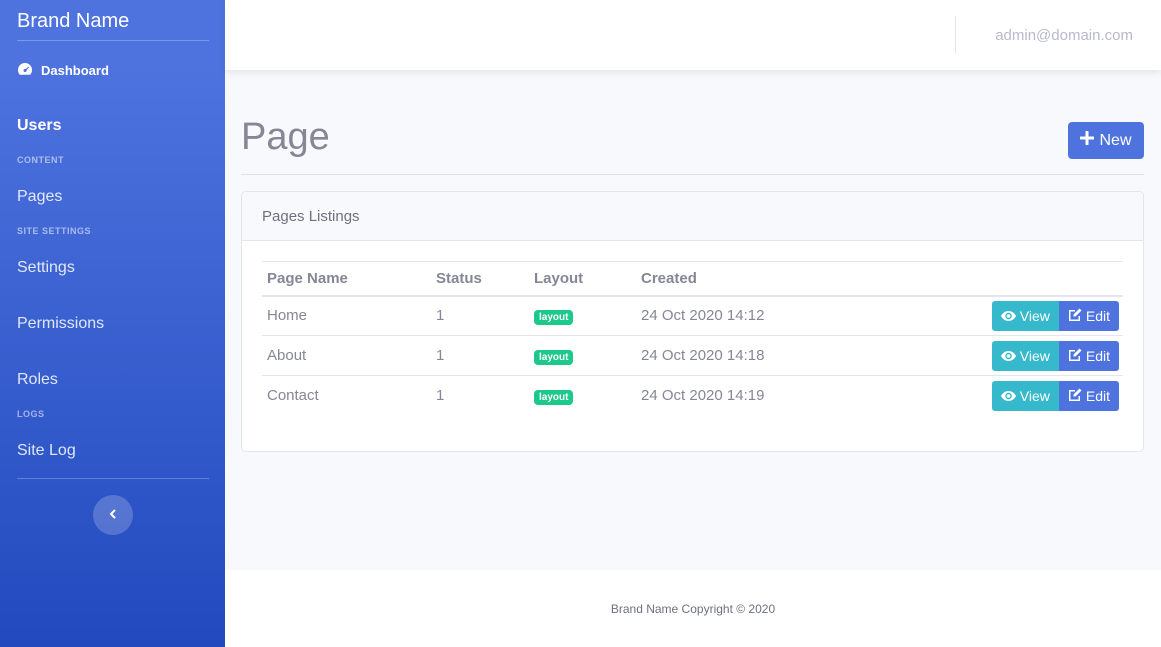  What do you see at coordinates (582, 279) in the screenshot?
I see `column-header-layout: Layout` at bounding box center [582, 279].